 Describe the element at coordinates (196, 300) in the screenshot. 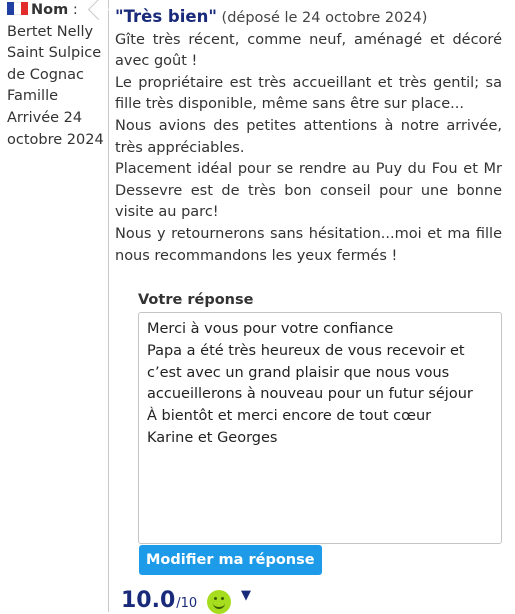

I see `response-label: Votre réponse` at that location.